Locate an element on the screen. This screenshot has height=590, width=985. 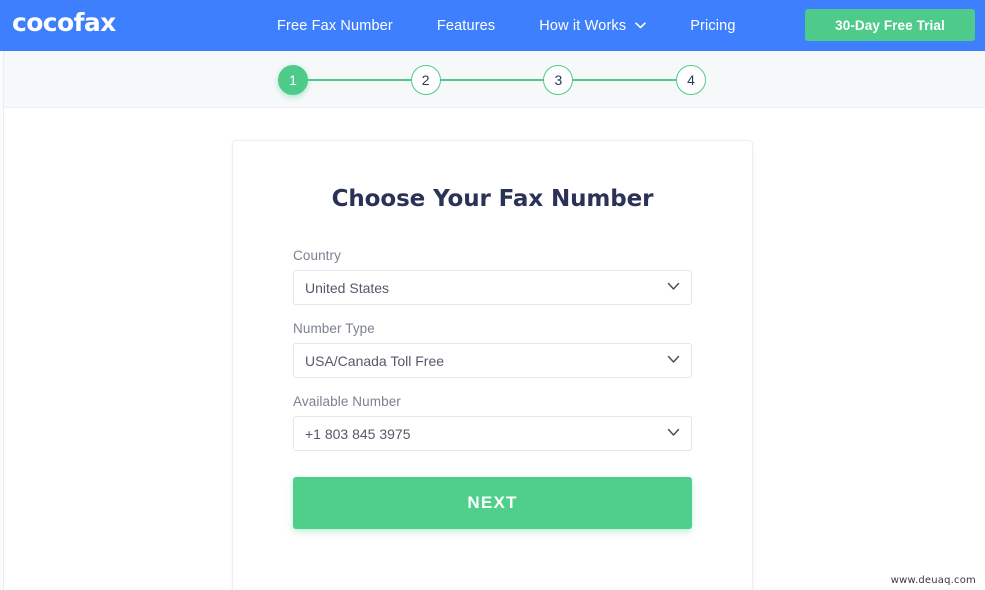
country-label: Country is located at coordinates (317, 255).